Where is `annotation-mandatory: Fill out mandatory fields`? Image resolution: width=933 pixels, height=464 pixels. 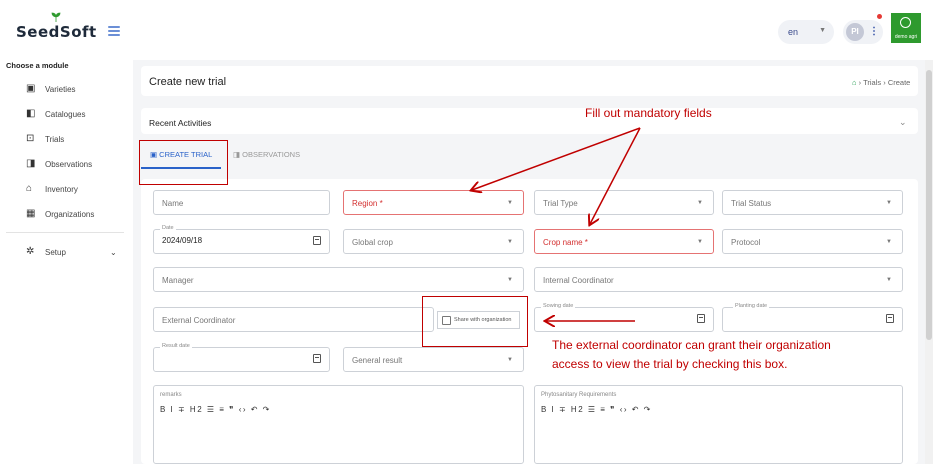 annotation-mandatory: Fill out mandatory fields is located at coordinates (648, 113).